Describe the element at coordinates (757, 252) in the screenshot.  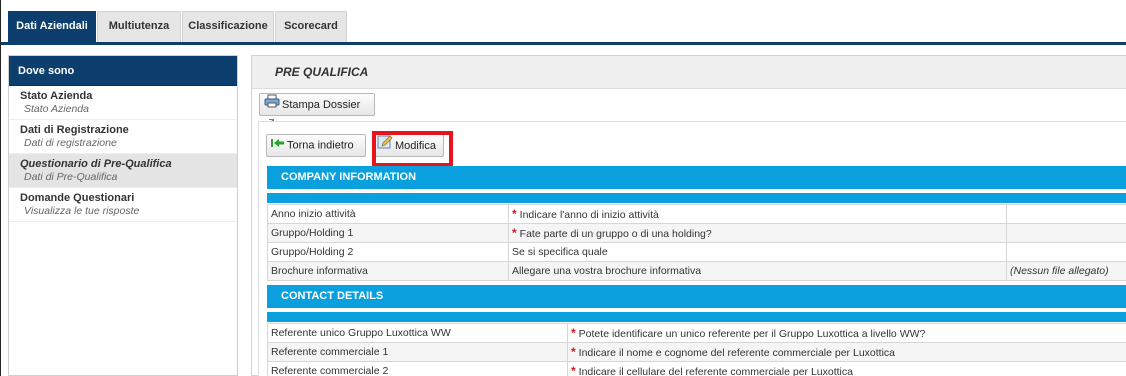
I see `row-question: Se si specifica quale` at that location.